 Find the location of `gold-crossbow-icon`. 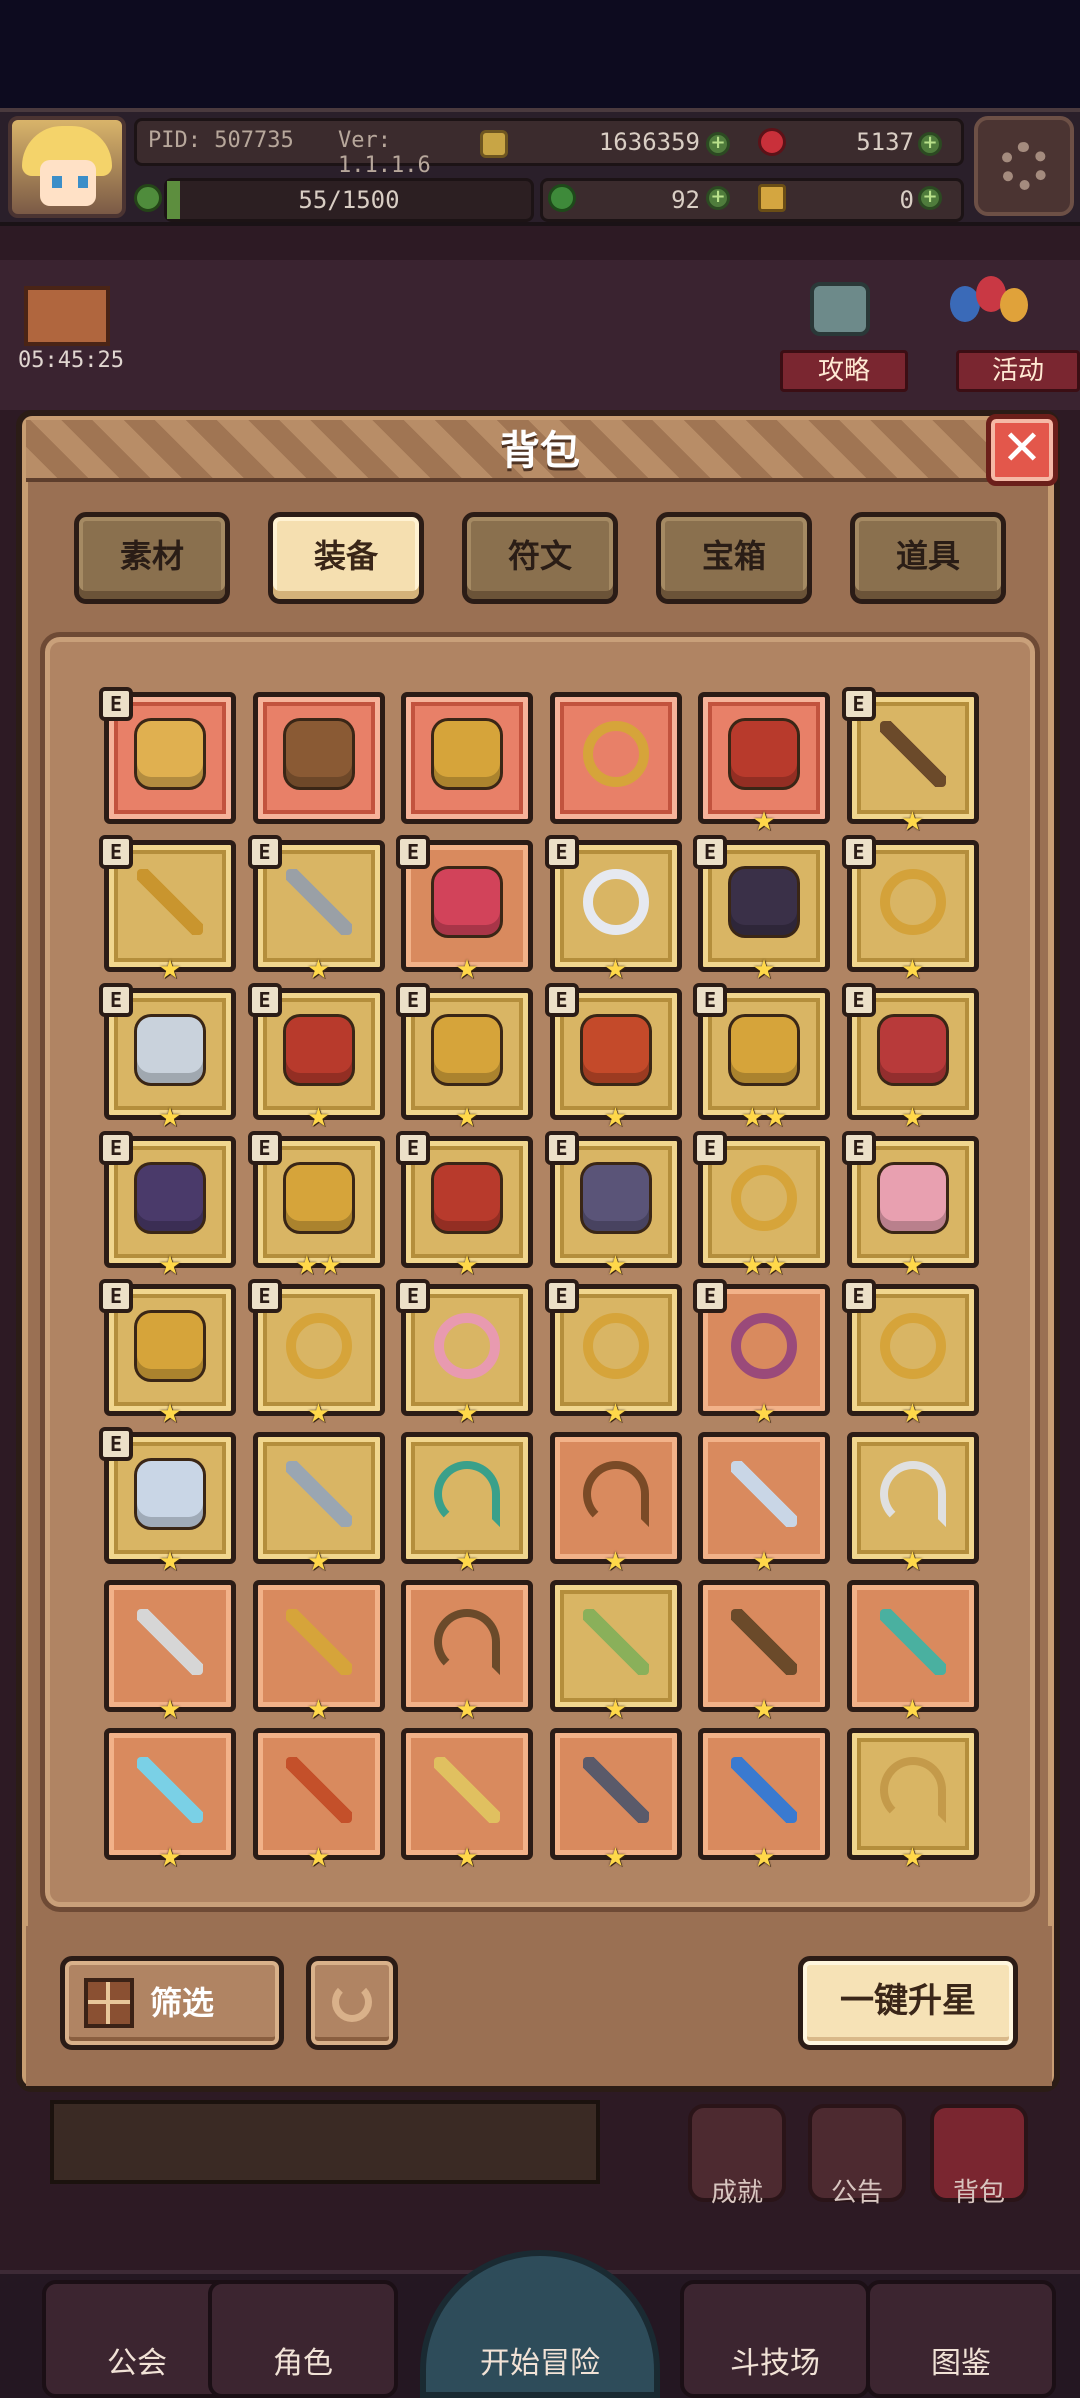

gold-crossbow-icon is located at coordinates (912, 1790).